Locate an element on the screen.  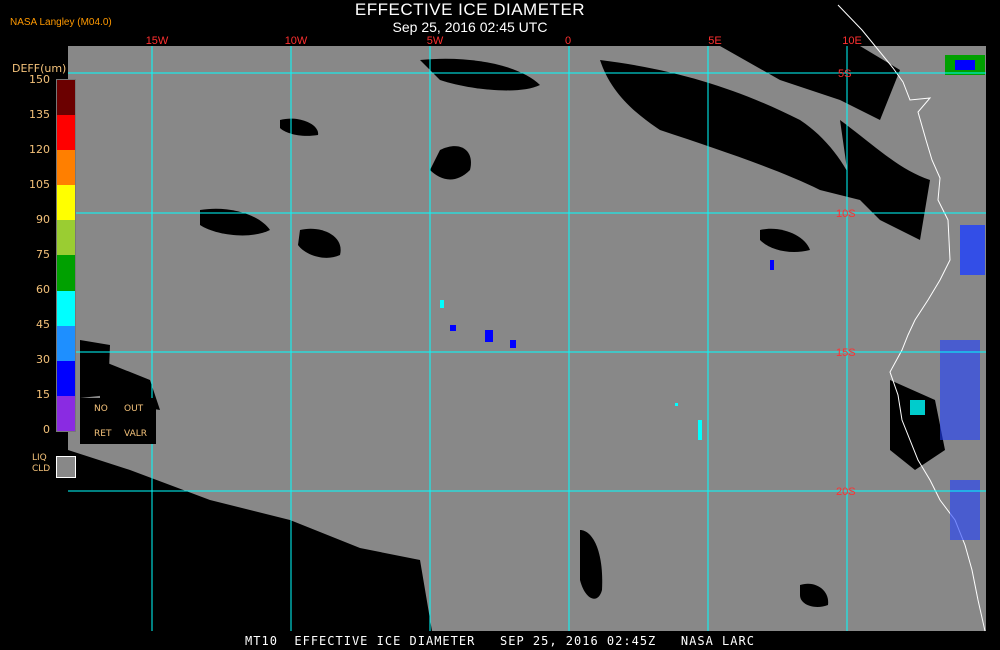
legend-tick: 120 is located at coordinates (39, 149).